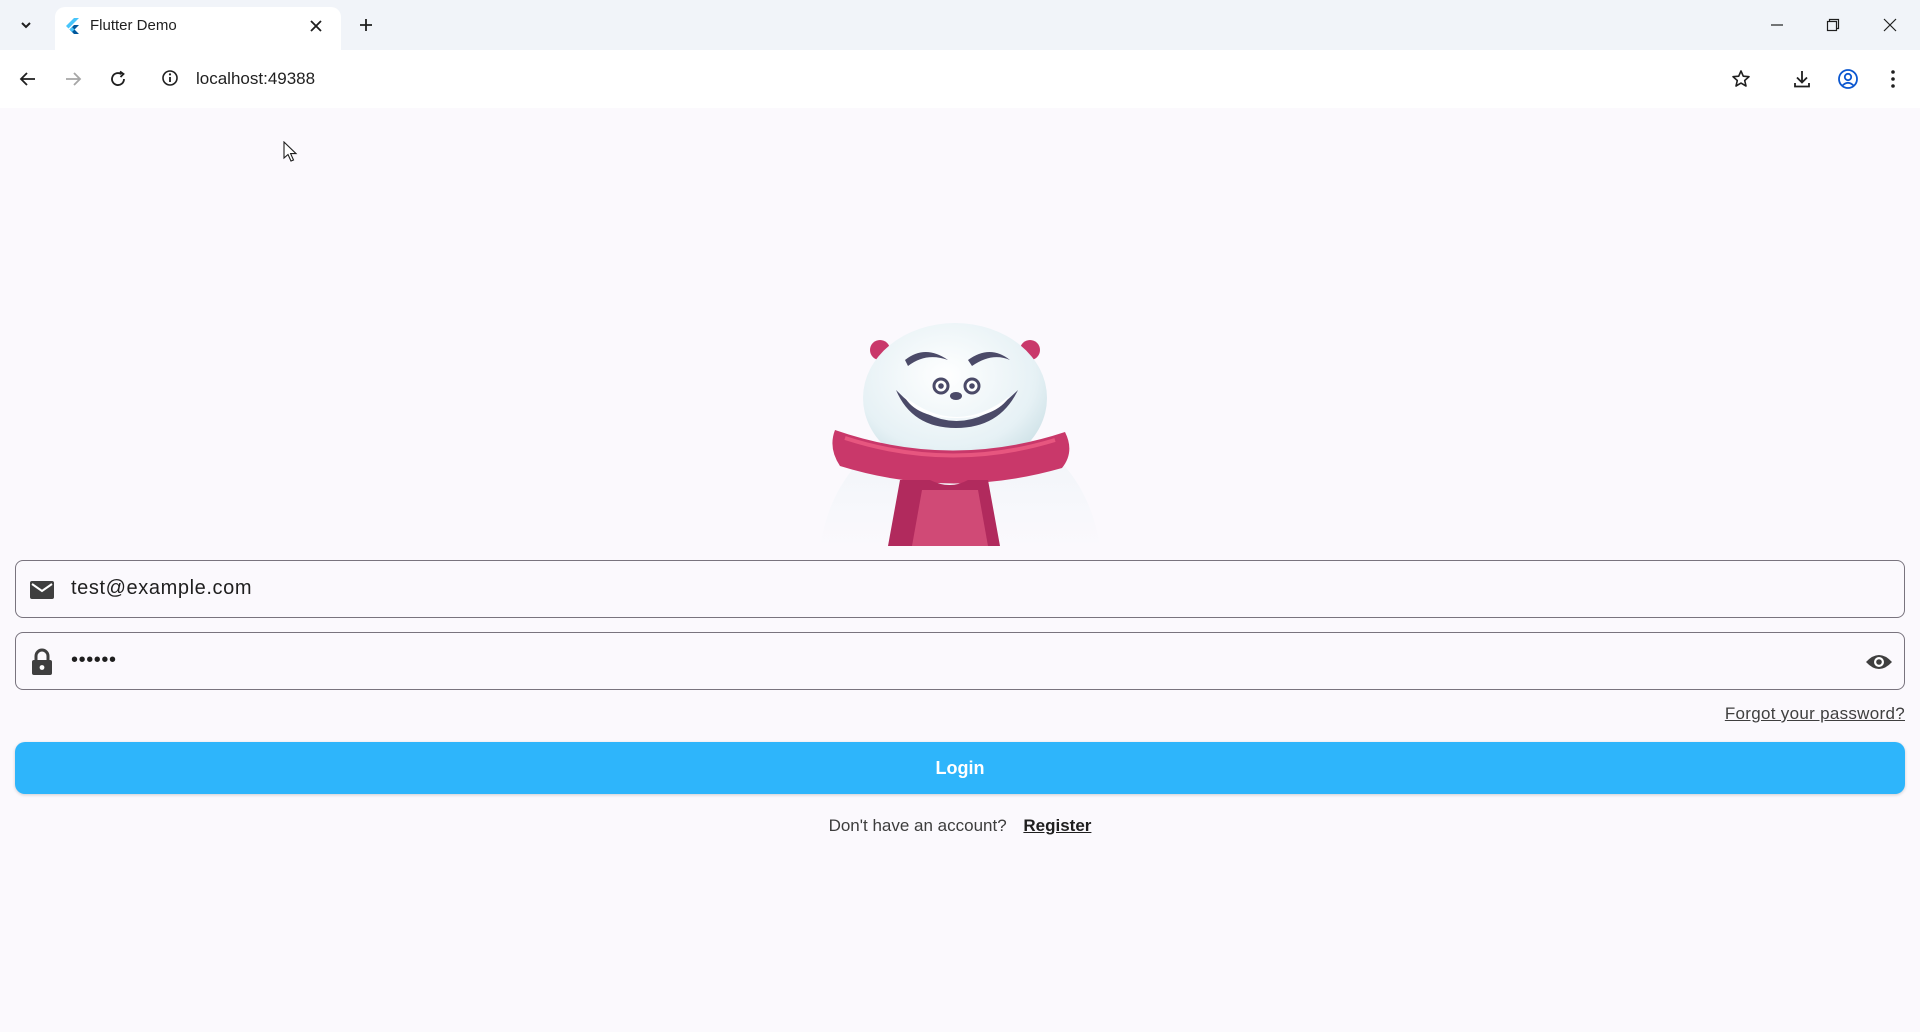 The image size is (1920, 1032). I want to click on plus-icon, so click(366, 25).